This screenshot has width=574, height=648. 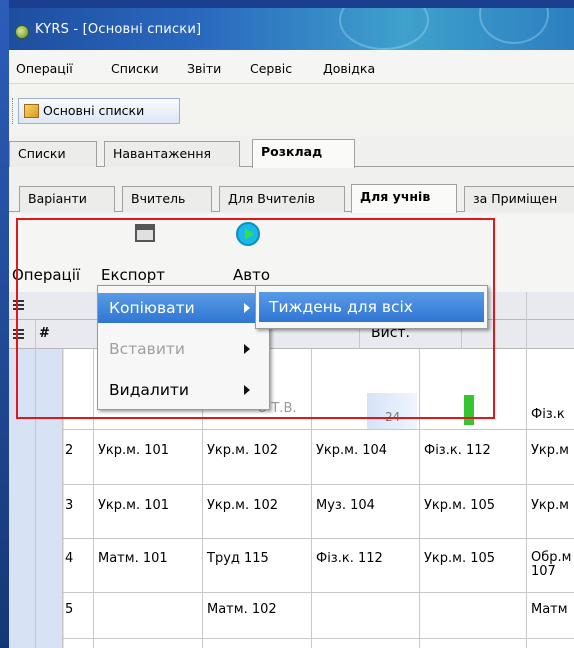 I want to click on tab-by-room: за Приміщен, so click(x=519, y=199).